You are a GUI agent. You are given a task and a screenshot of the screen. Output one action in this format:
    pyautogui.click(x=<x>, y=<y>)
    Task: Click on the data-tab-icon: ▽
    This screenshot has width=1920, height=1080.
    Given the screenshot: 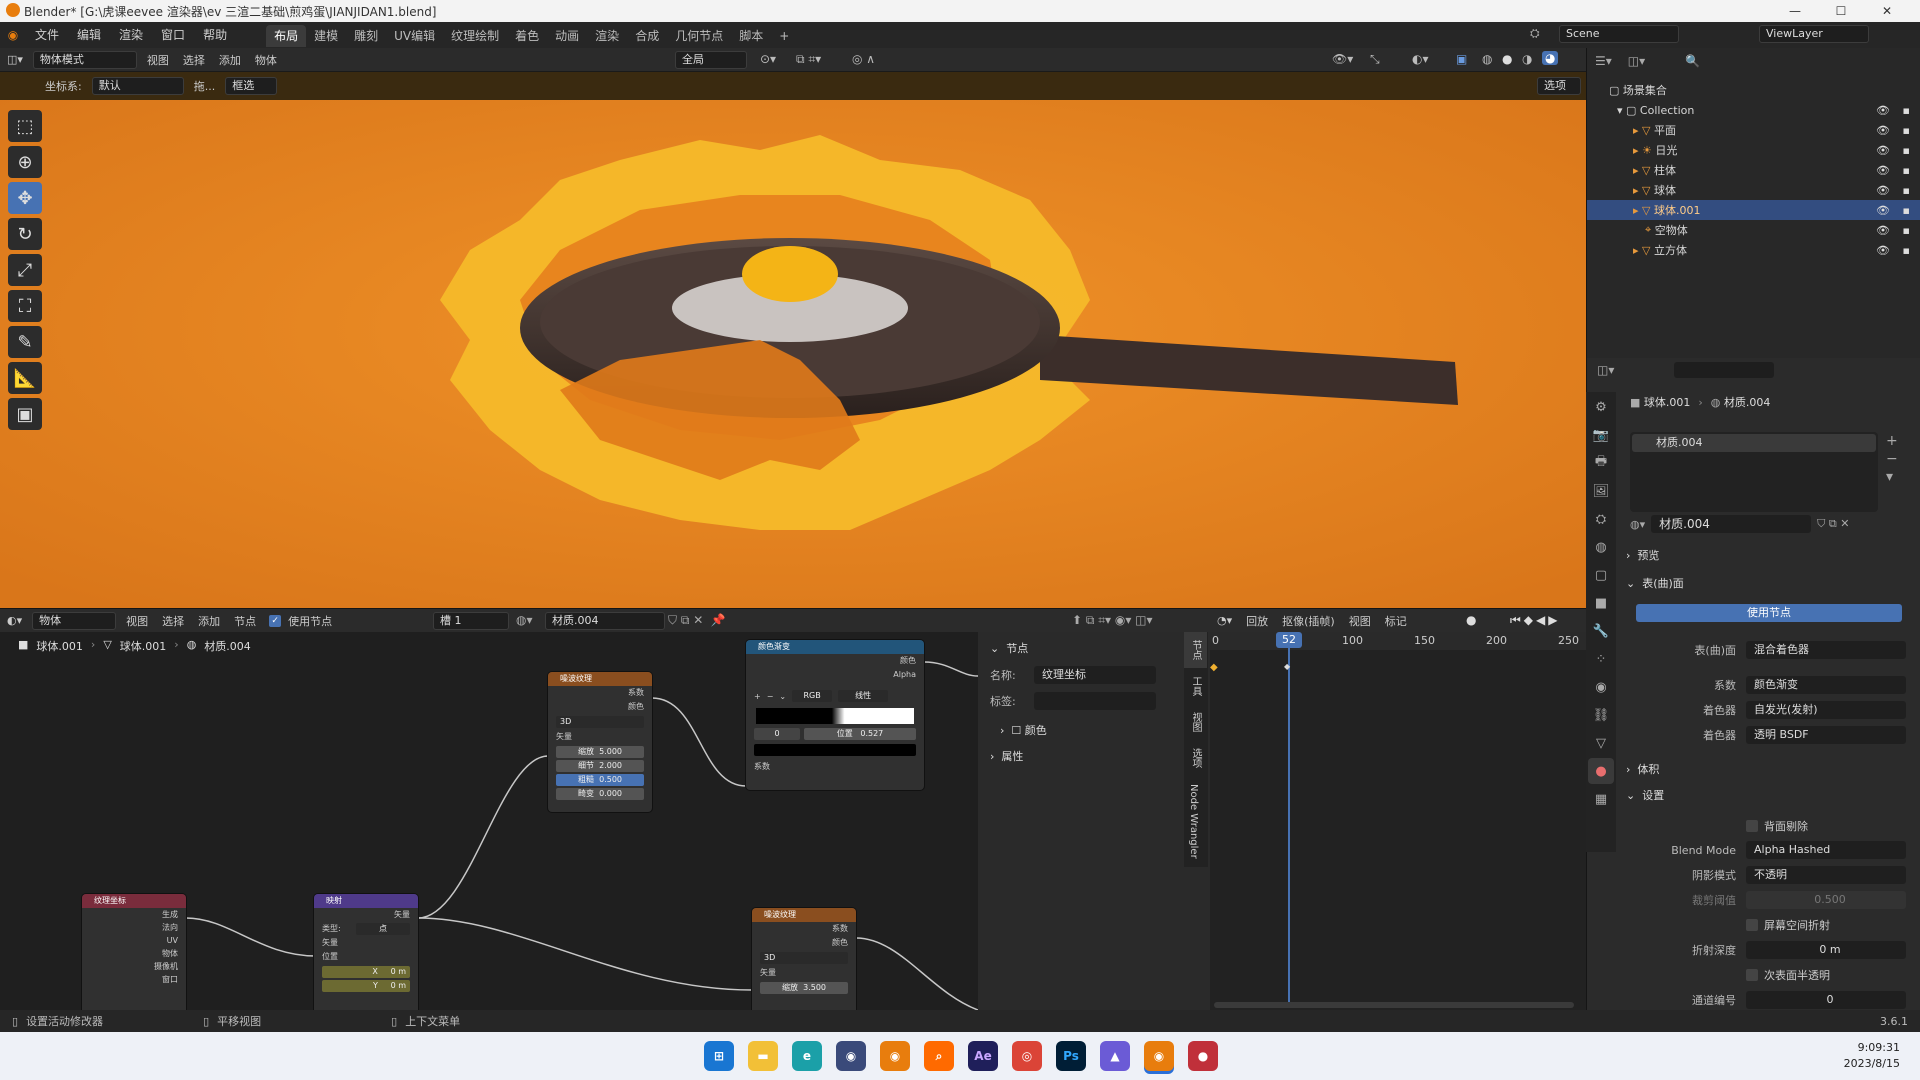 What is the action you would take?
    pyautogui.click(x=1601, y=743)
    